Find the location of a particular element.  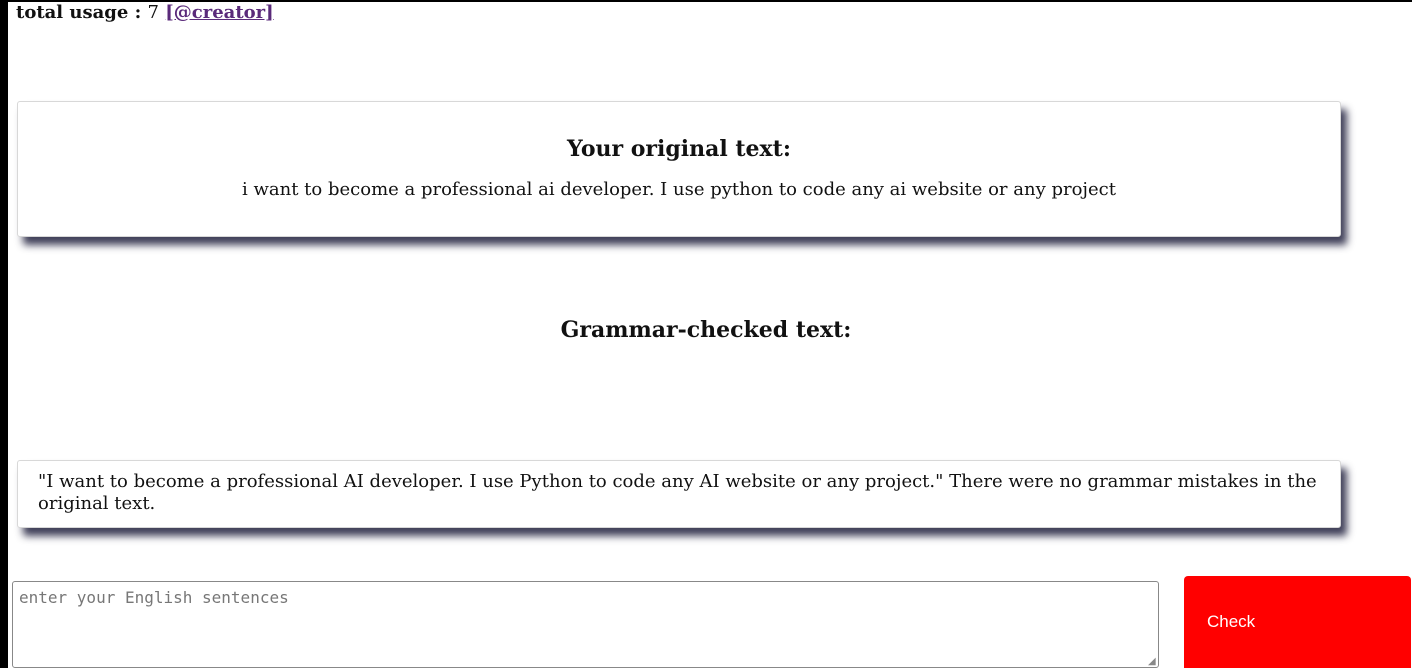

usage-label: total usage : is located at coordinates (82, 12).